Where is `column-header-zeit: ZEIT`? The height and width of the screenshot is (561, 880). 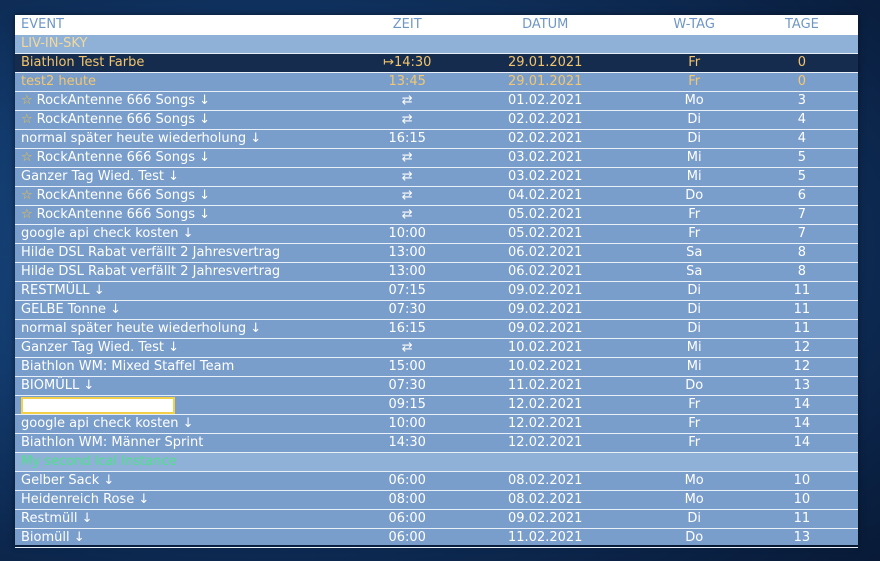
column-header-zeit: ZEIT is located at coordinates (407, 25).